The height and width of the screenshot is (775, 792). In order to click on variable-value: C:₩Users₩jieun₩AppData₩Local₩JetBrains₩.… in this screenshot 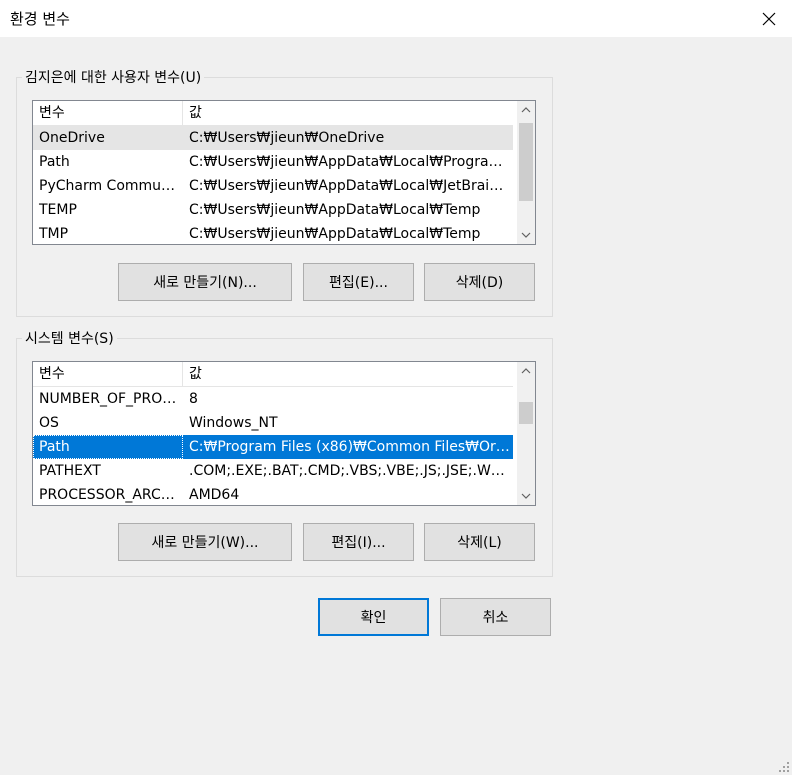, I will do `click(350, 186)`.